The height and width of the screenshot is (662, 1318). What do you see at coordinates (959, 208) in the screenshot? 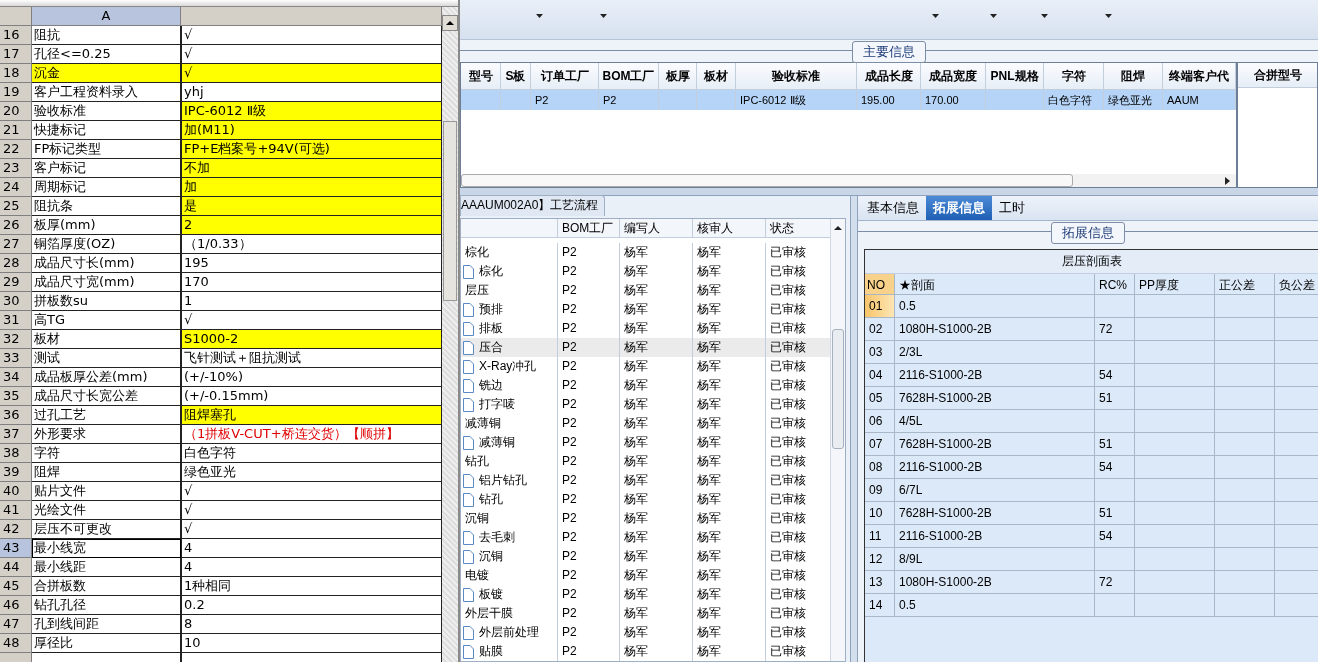
I see `tab: 拓展信息` at bounding box center [959, 208].